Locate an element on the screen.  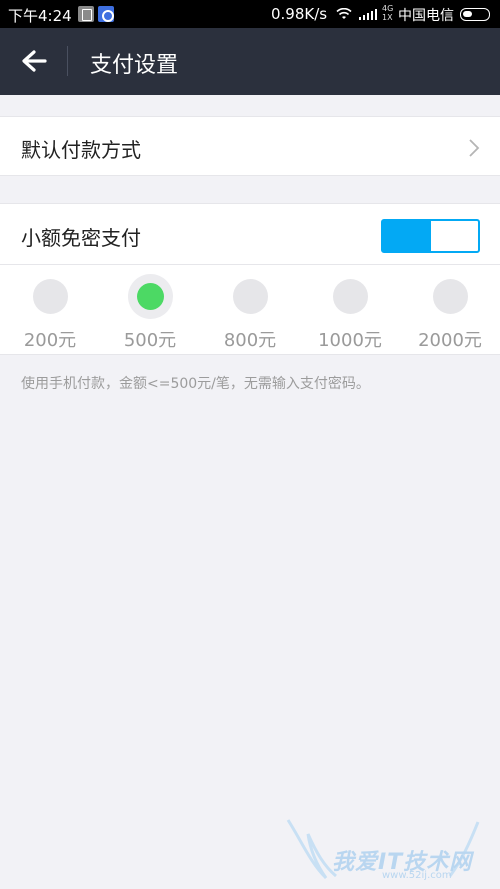
network-type-bottom: 1X is located at coordinates (387, 17).